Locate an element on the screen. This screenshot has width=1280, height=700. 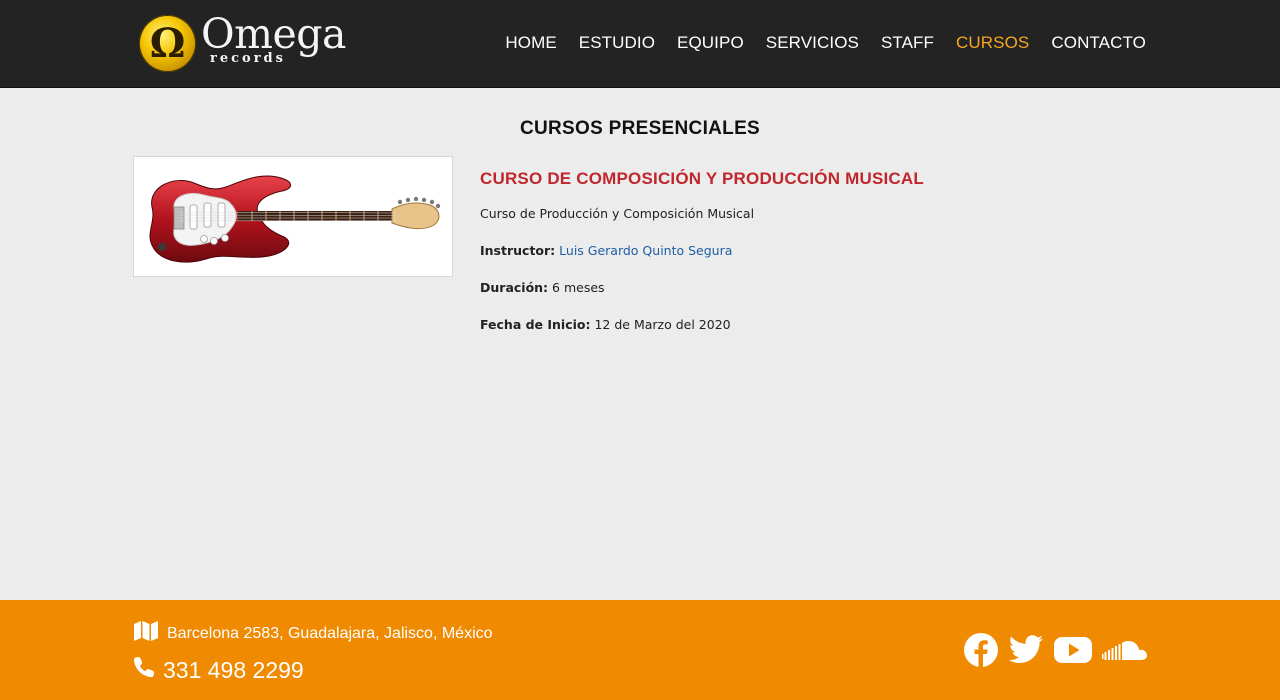
course-duration: Duración: 6 meses is located at coordinates (830, 287).